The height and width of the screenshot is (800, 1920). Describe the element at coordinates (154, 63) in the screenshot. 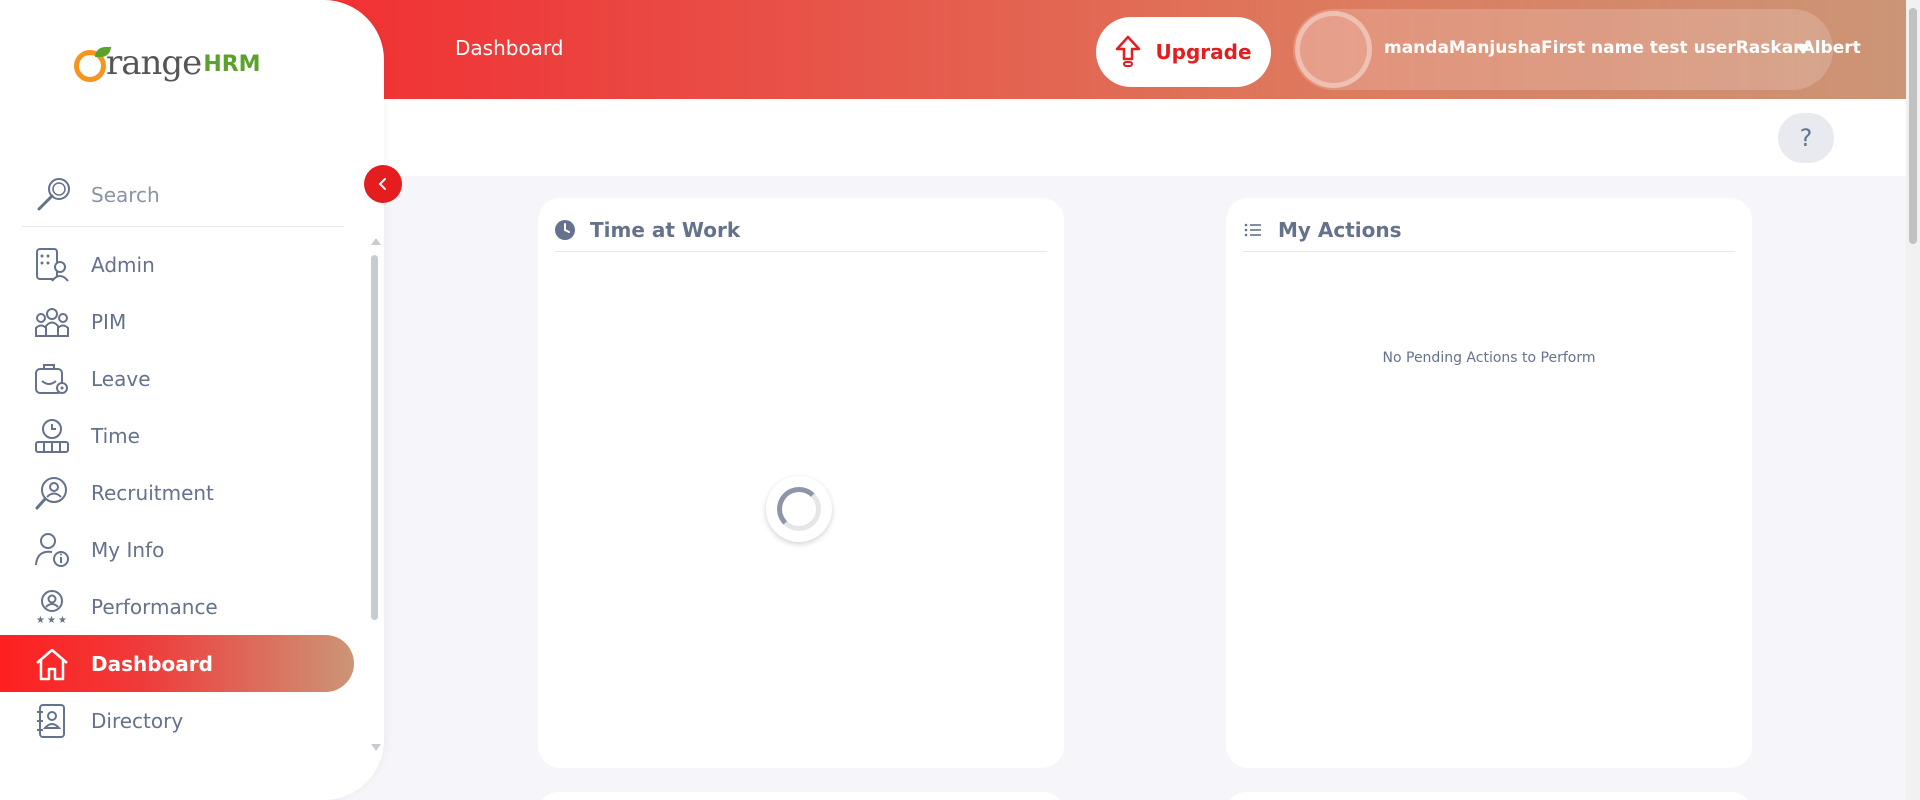

I see `logo-text-main: range` at that location.